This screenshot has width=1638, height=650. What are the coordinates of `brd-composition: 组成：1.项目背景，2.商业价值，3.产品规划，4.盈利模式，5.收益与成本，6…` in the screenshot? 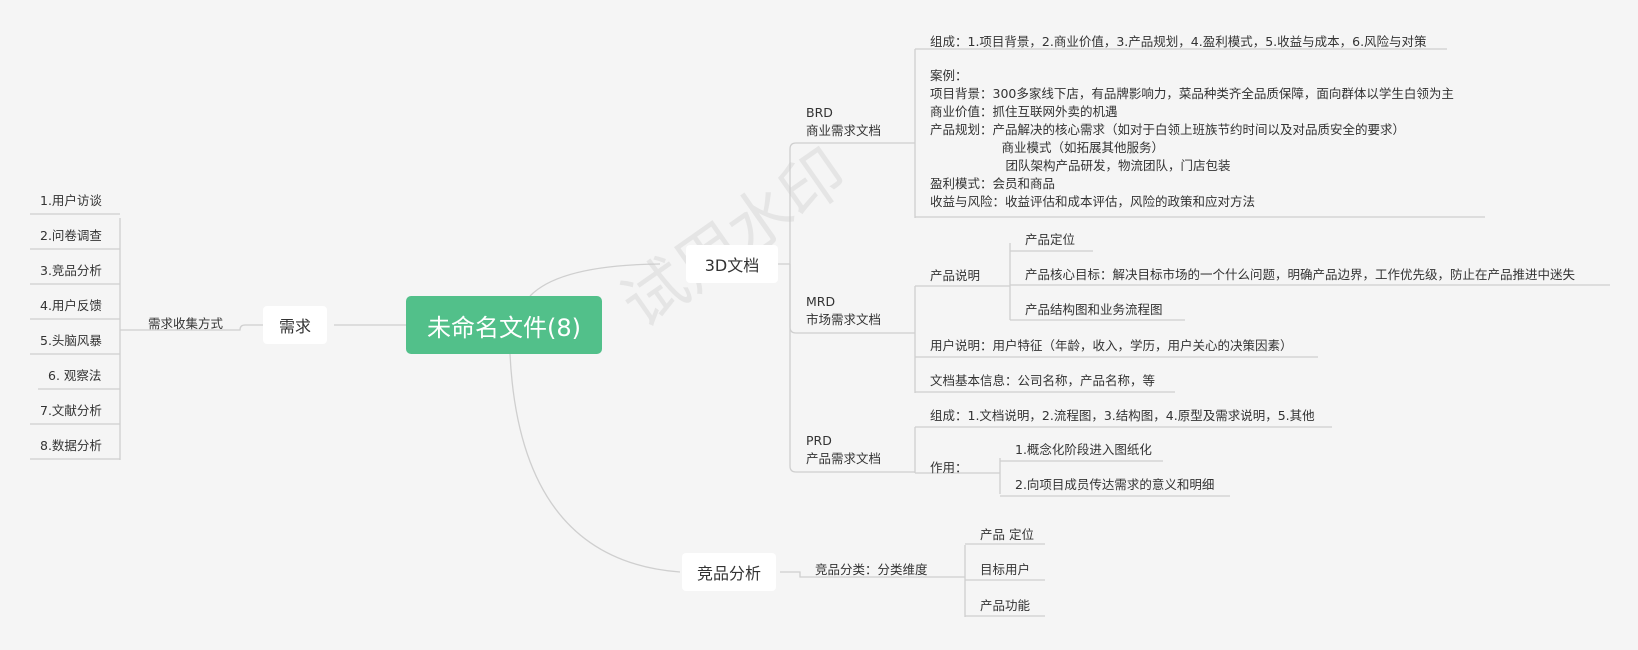 It's located at (1178, 42).